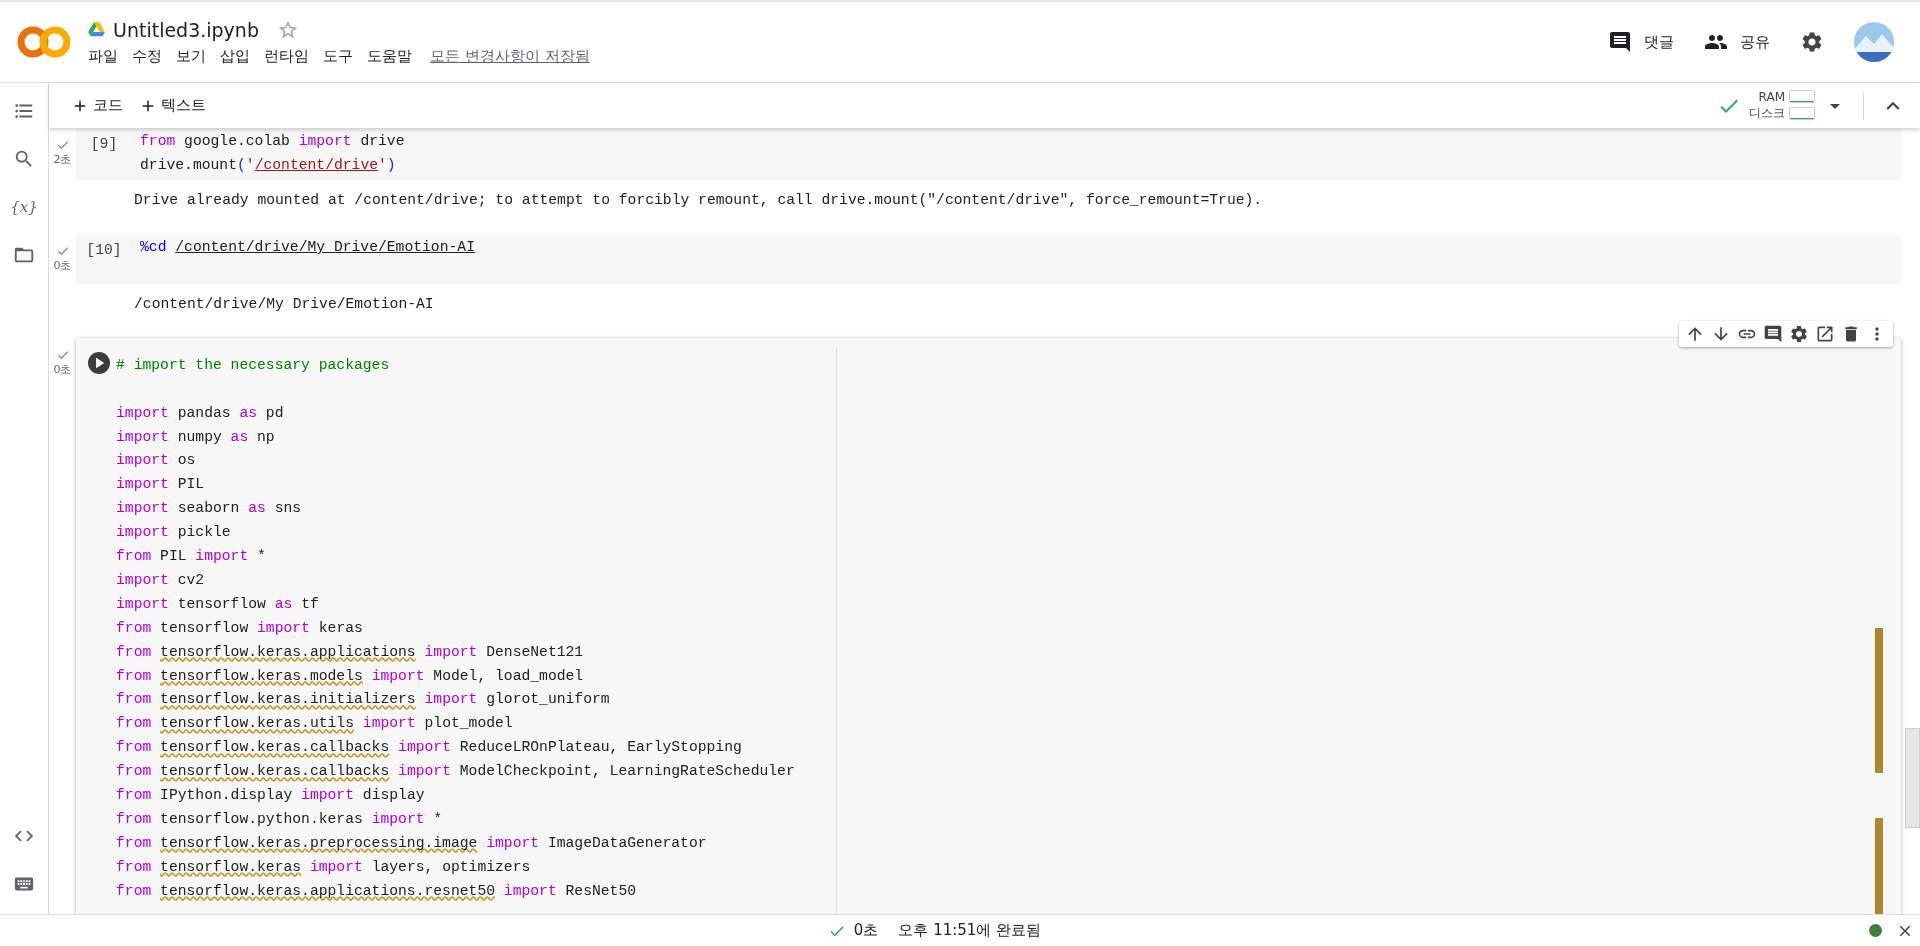  I want to click on code-line: import pandas as pd, so click(200, 413).